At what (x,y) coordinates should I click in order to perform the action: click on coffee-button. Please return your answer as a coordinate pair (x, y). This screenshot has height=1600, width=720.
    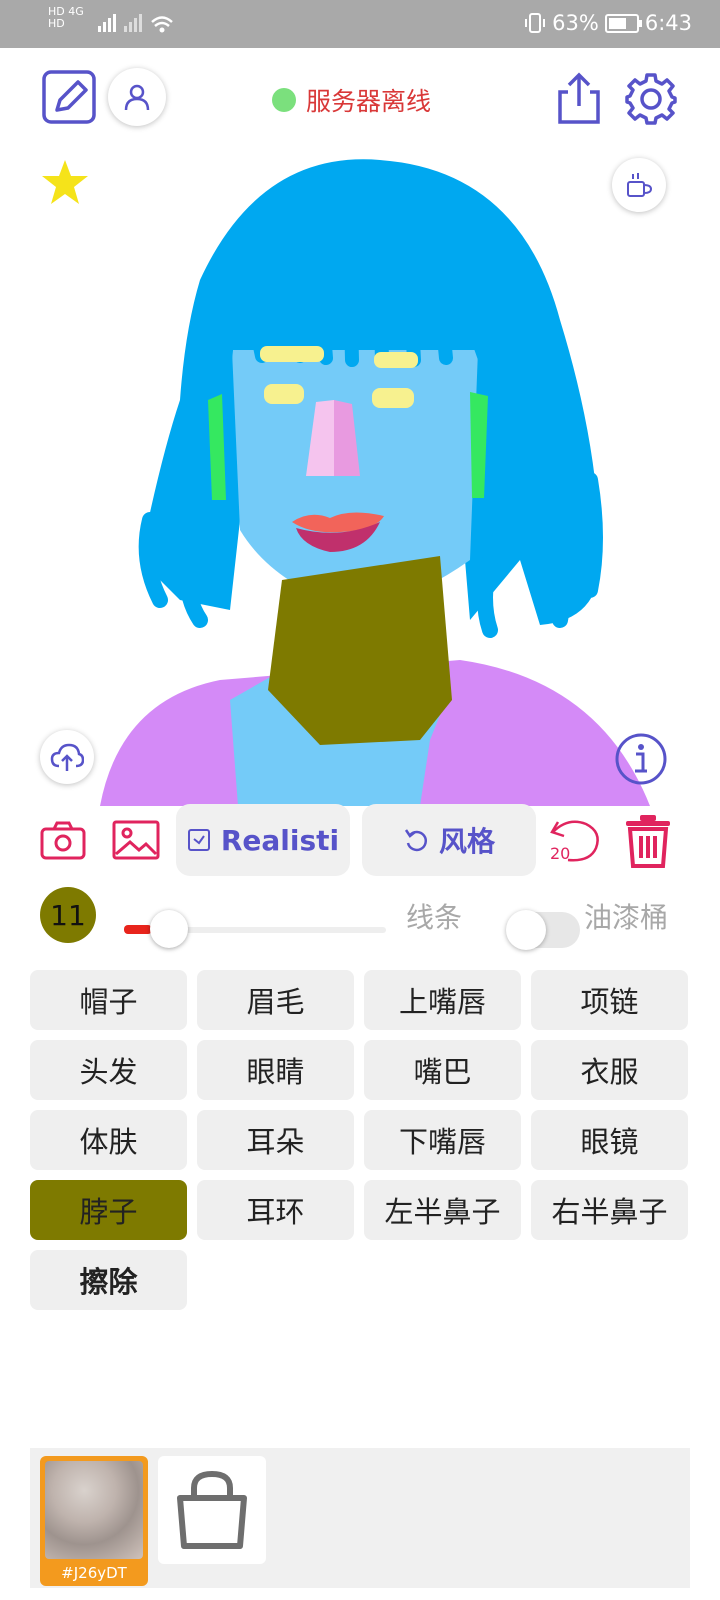
    Looking at the image, I should click on (639, 185).